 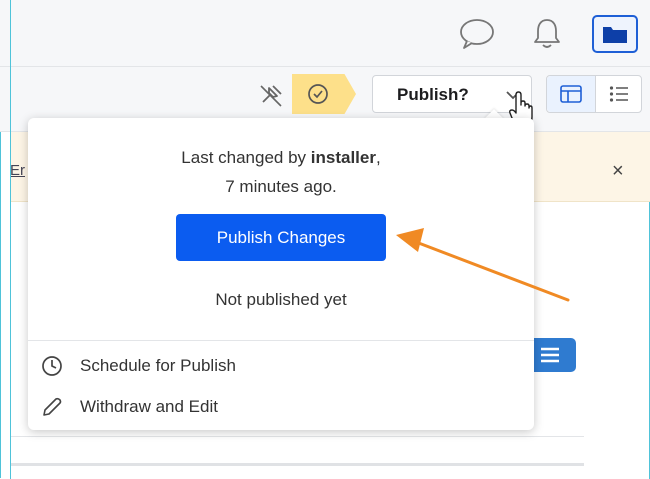 I want to click on withdraw-and-edit-item: Withdraw and Edit, so click(x=280, y=407).